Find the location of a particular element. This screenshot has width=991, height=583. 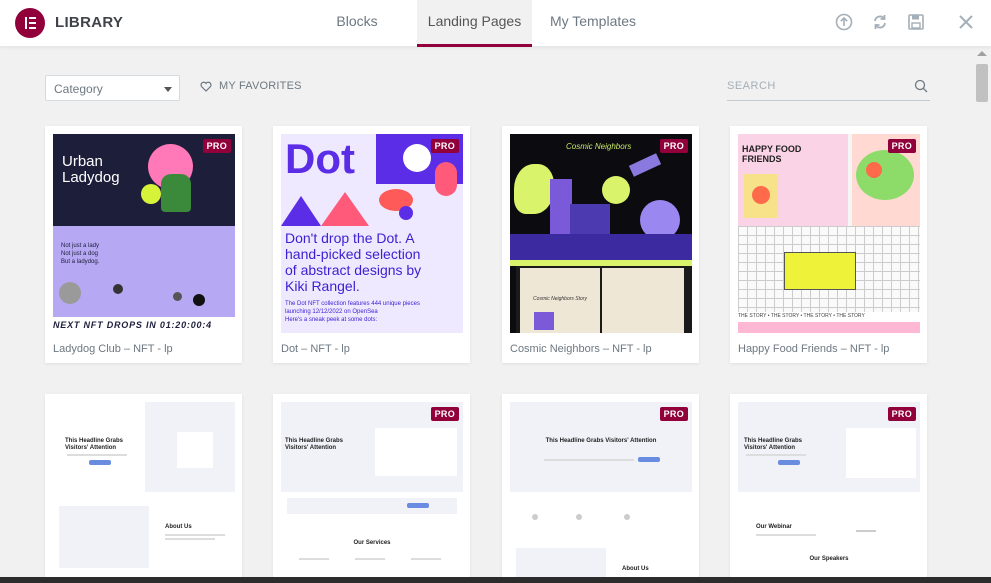

sync-icon is located at coordinates (880, 22).